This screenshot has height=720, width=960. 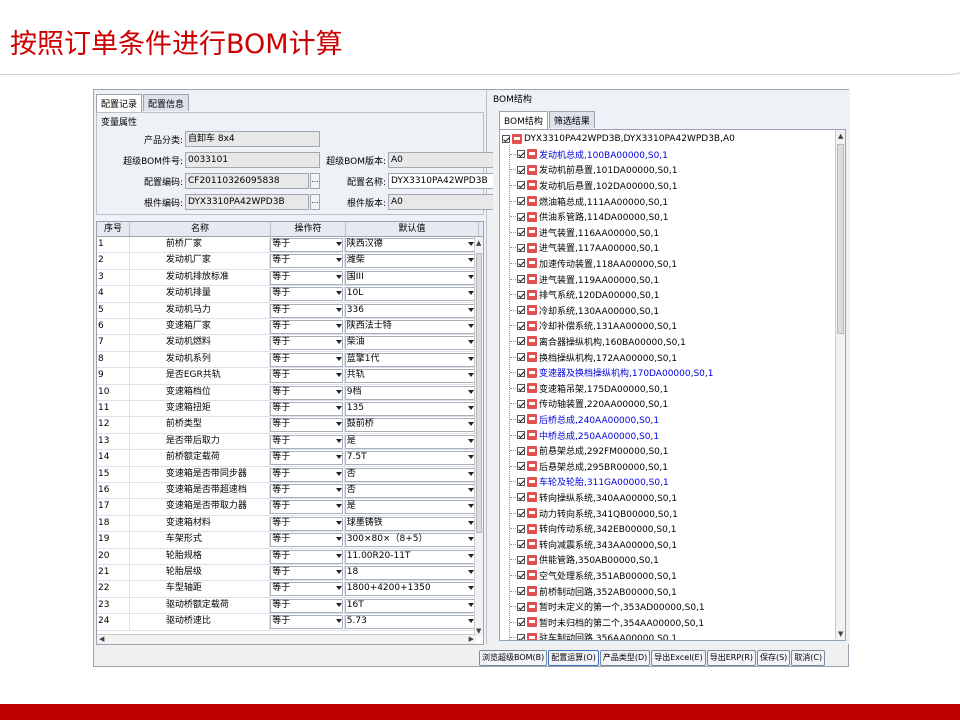 I want to click on default-value-select: 是, so click(x=410, y=507).